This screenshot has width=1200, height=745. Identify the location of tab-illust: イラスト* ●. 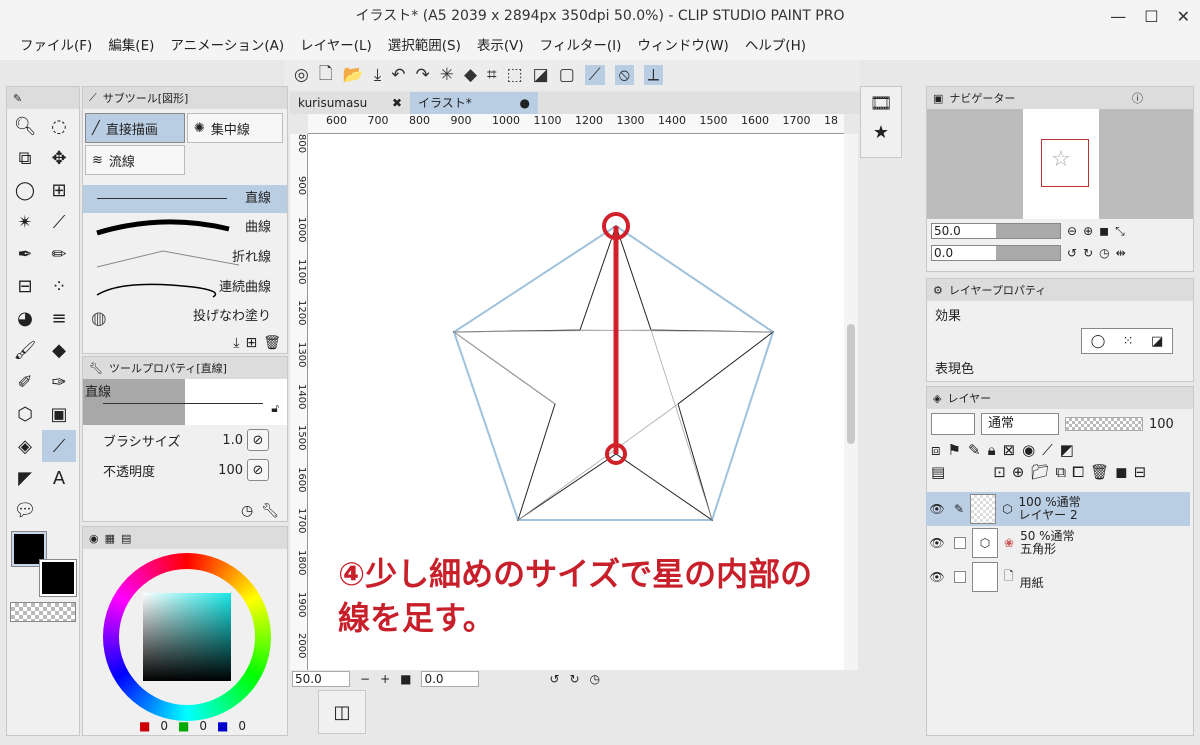
(474, 103).